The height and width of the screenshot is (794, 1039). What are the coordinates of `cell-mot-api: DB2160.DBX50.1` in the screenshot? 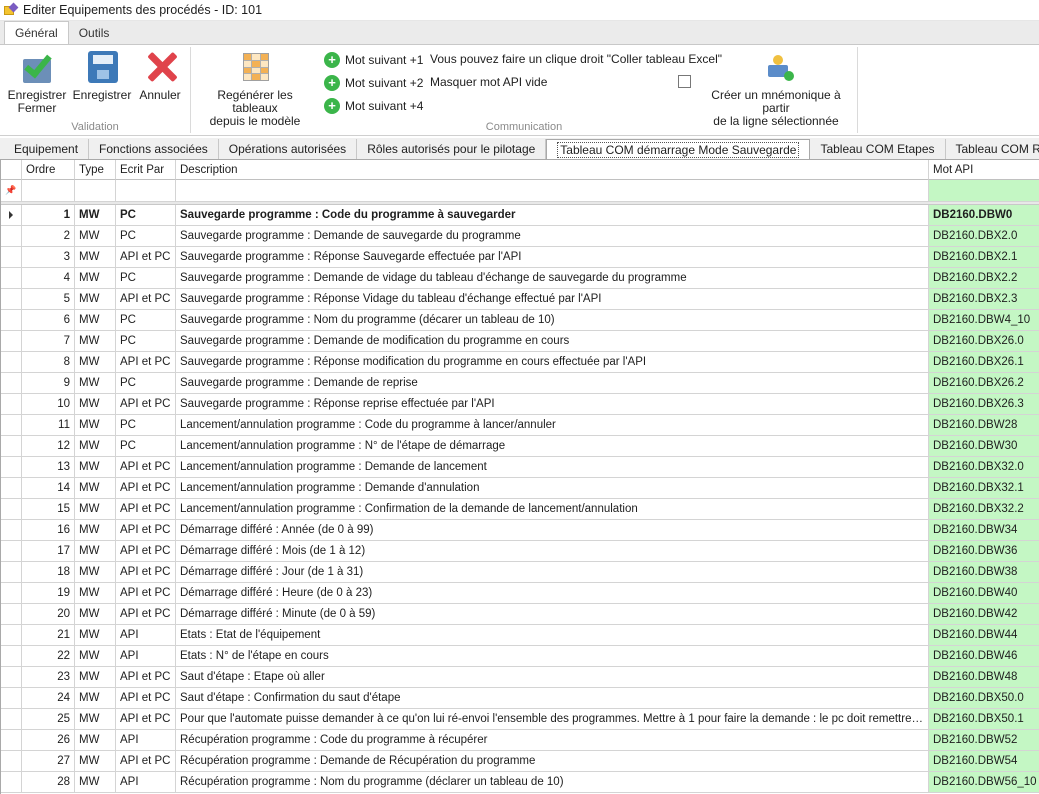 It's located at (984, 719).